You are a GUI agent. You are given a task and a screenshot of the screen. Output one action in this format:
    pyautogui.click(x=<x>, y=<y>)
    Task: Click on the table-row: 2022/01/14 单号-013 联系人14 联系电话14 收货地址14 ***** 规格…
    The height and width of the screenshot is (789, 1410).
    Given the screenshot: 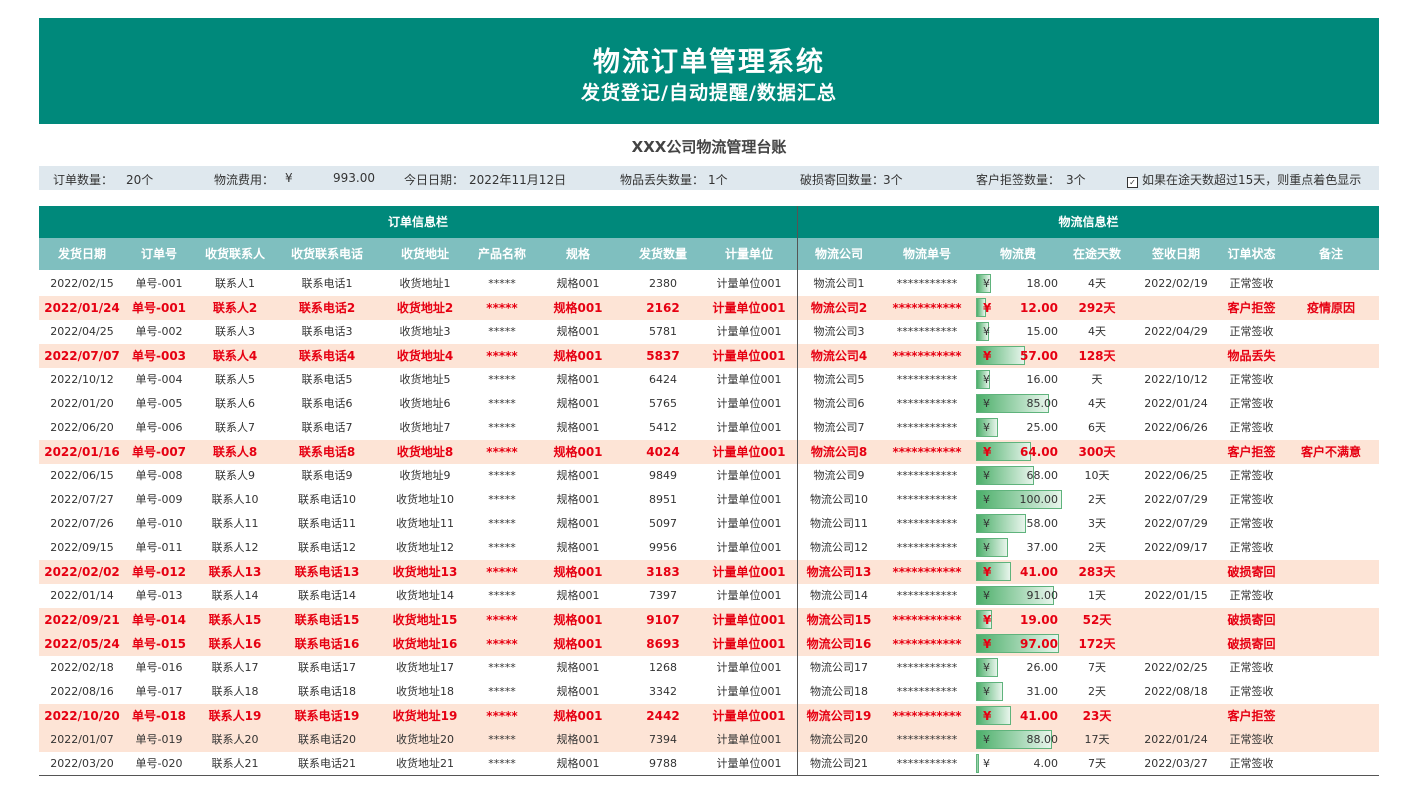 What is the action you would take?
    pyautogui.click(x=709, y=596)
    